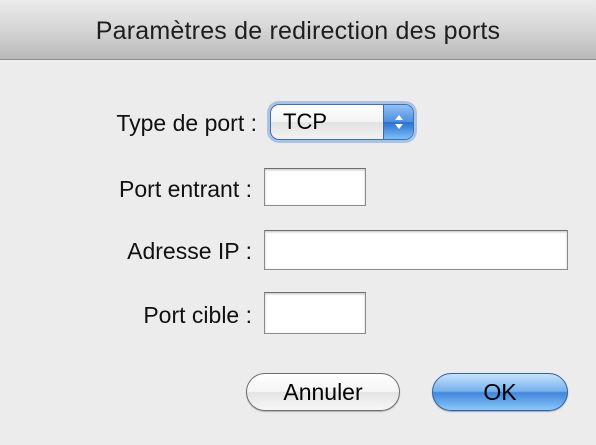 The height and width of the screenshot is (445, 596). Describe the element at coordinates (305, 121) in the screenshot. I see `port-type-value: TCP` at that location.